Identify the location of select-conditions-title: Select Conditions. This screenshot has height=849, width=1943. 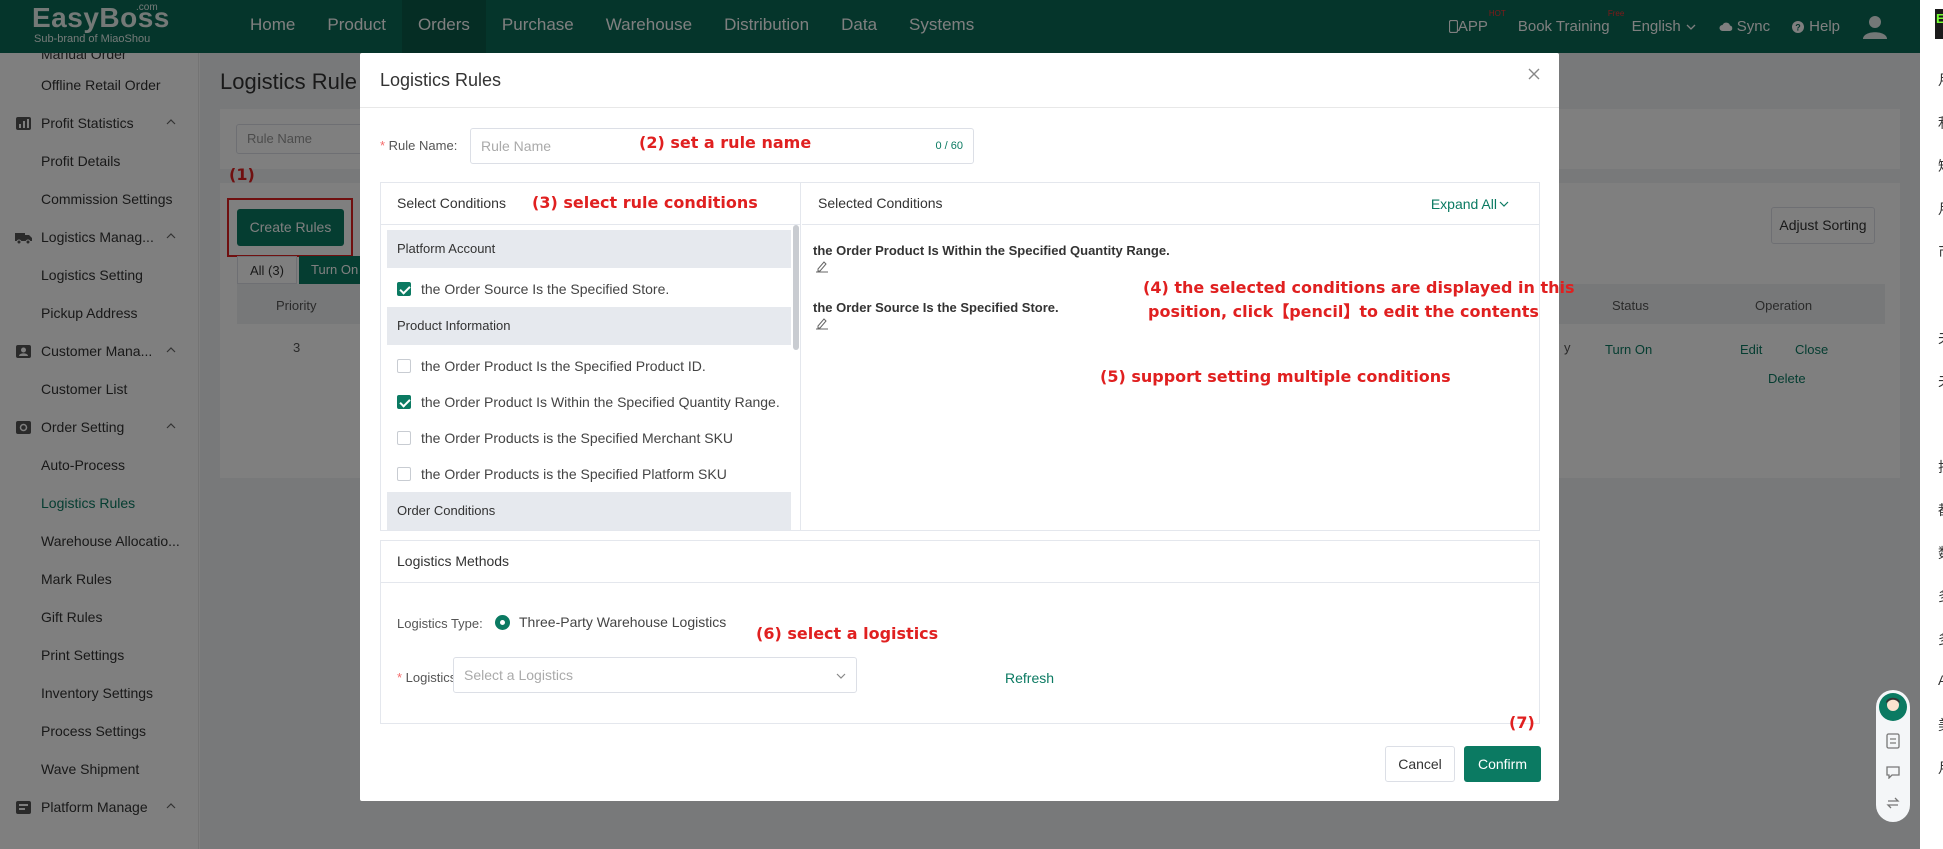
(451, 203).